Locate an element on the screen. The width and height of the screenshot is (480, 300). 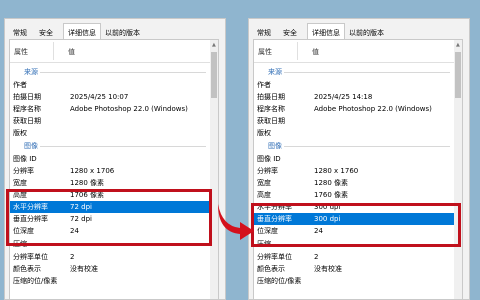
list-item: 拍摄日期 2025/4/25 10:07 is located at coordinates (110, 97).